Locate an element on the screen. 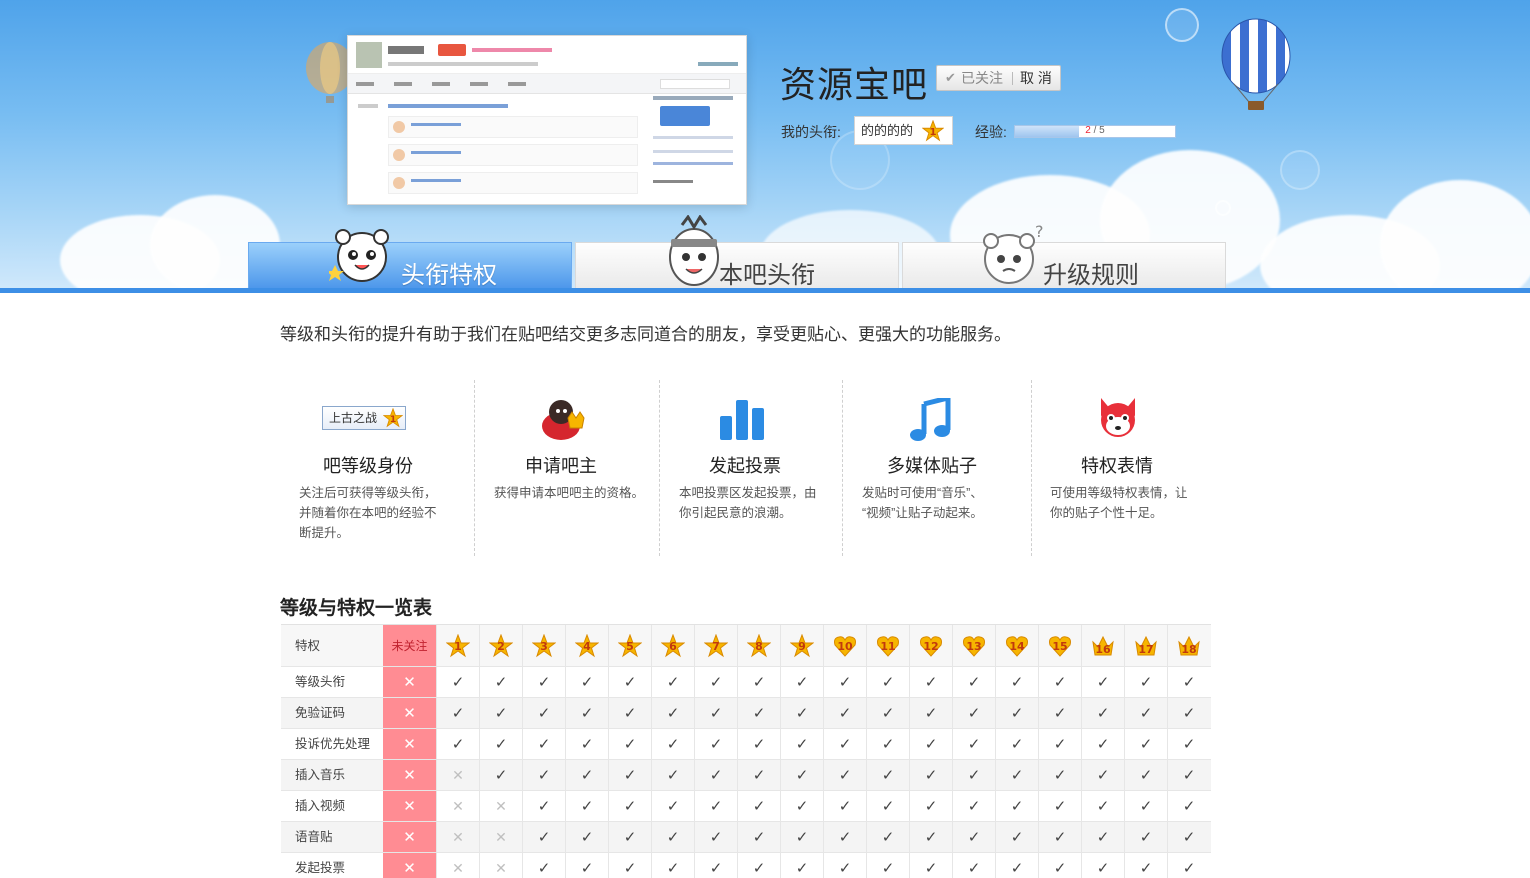  level-icon: 2 is located at coordinates (501, 646).